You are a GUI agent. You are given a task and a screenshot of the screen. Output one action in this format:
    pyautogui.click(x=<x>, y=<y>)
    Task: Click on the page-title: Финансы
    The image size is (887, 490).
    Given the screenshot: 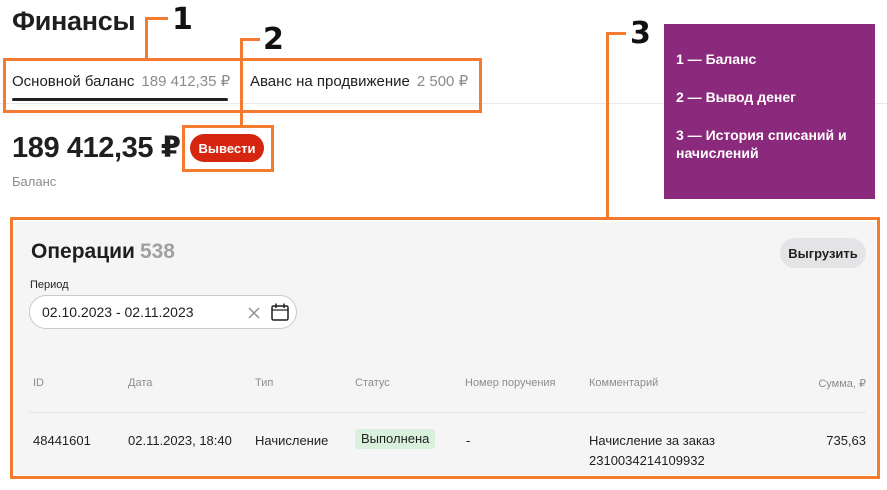 What is the action you would take?
    pyautogui.click(x=74, y=21)
    